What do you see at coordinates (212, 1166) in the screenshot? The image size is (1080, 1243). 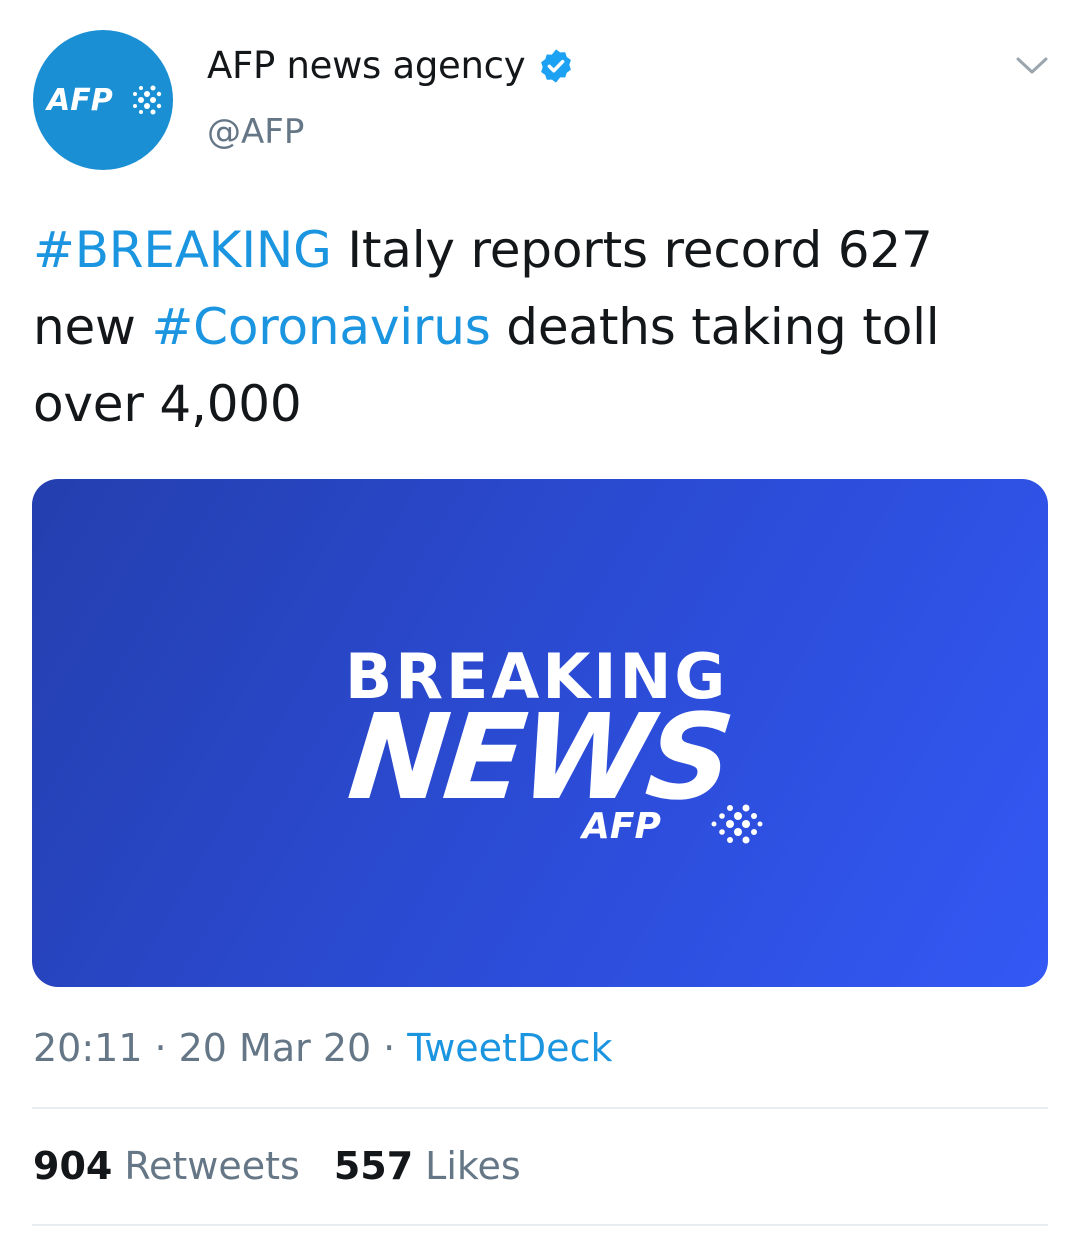 I see `retweets-label: Retweets` at bounding box center [212, 1166].